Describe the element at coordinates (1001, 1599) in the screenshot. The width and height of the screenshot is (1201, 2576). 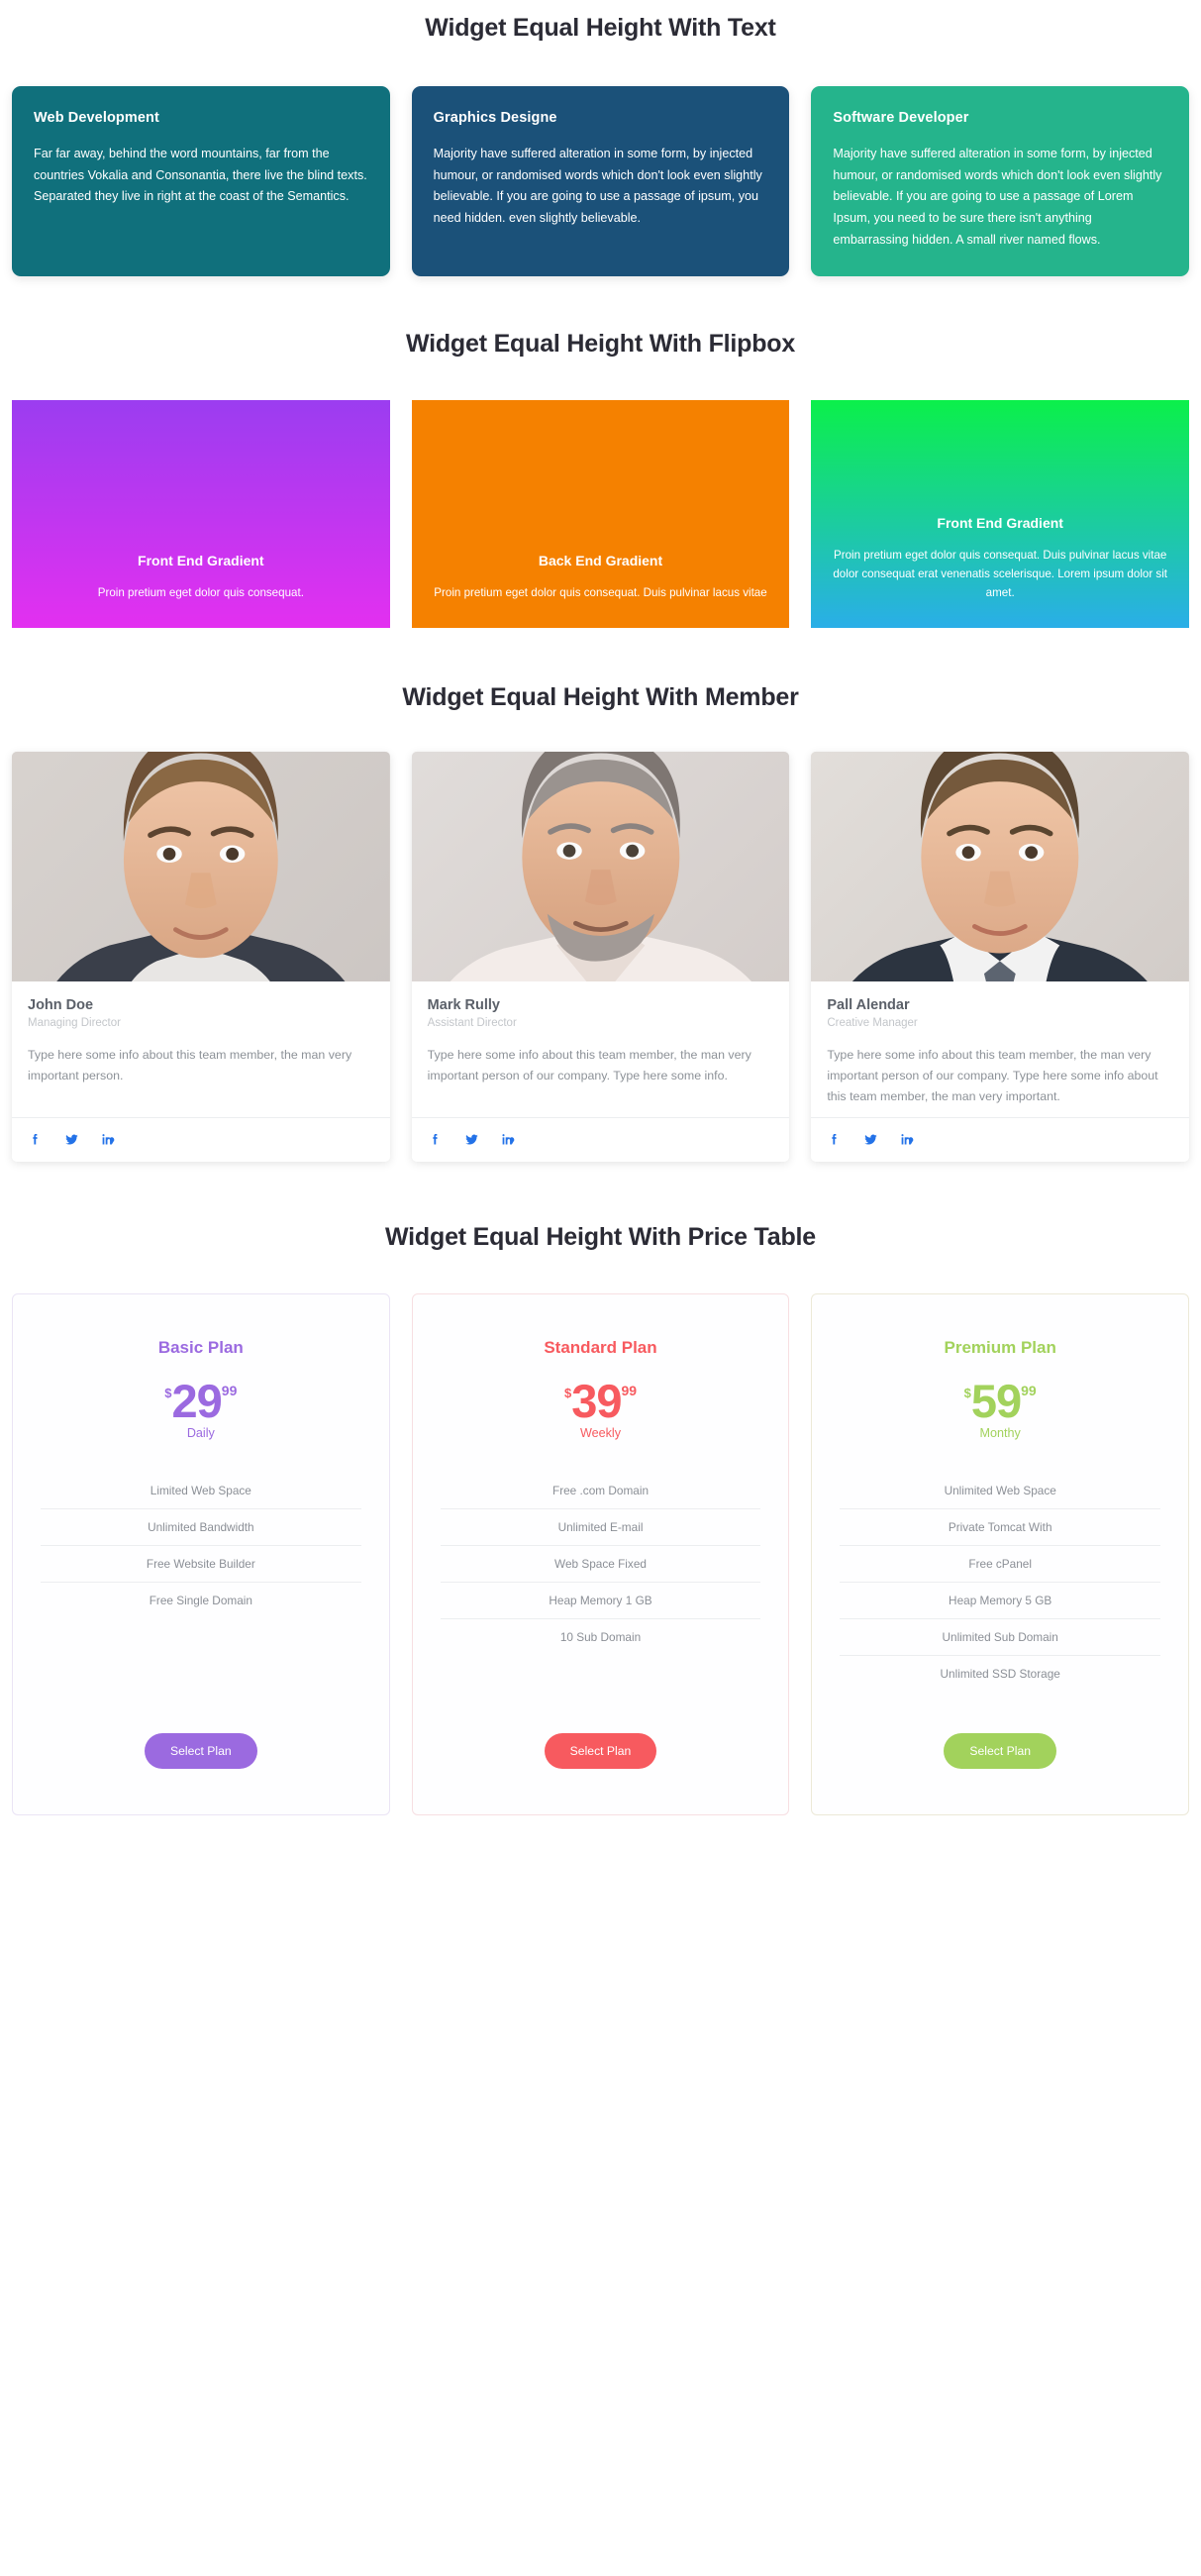
I see `price-feature-item: Heap Memory 5 GB` at that location.